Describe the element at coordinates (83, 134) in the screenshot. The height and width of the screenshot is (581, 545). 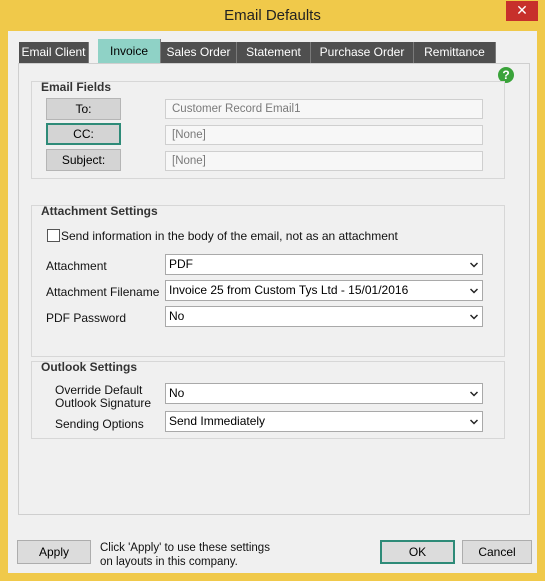
I see `cc-button: CC:` at that location.